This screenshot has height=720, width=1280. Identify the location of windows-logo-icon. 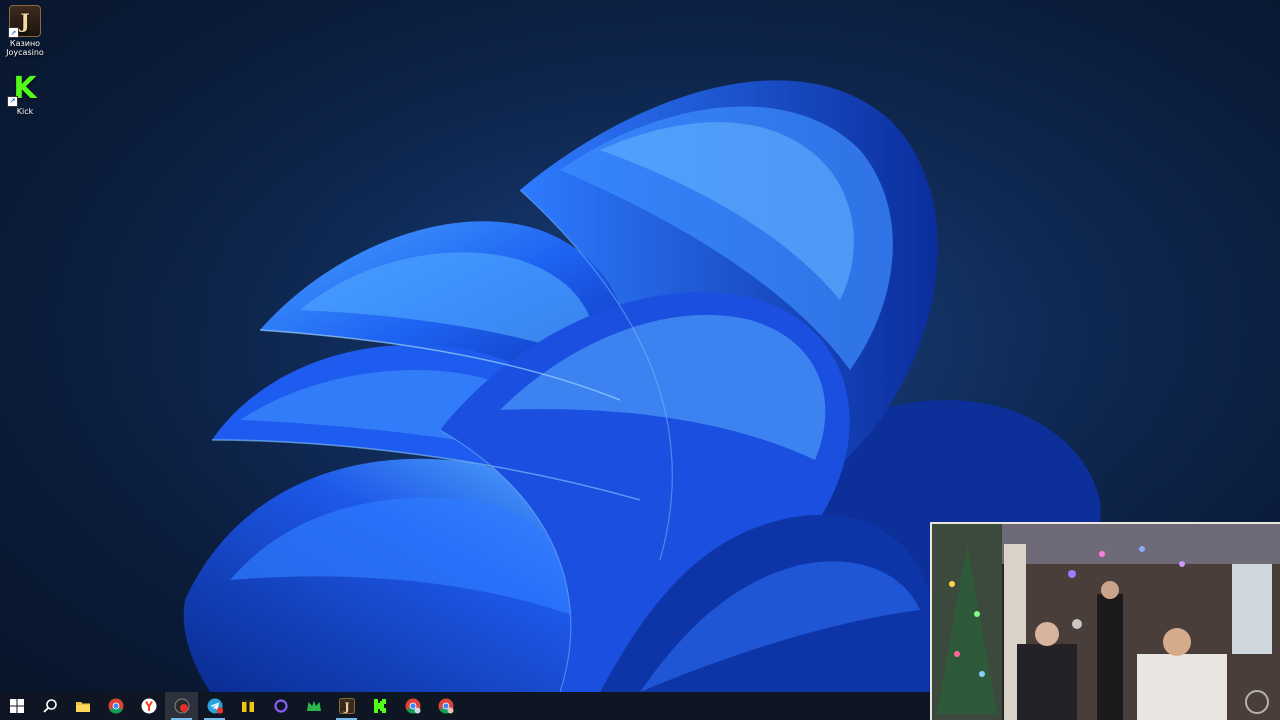
(16, 706).